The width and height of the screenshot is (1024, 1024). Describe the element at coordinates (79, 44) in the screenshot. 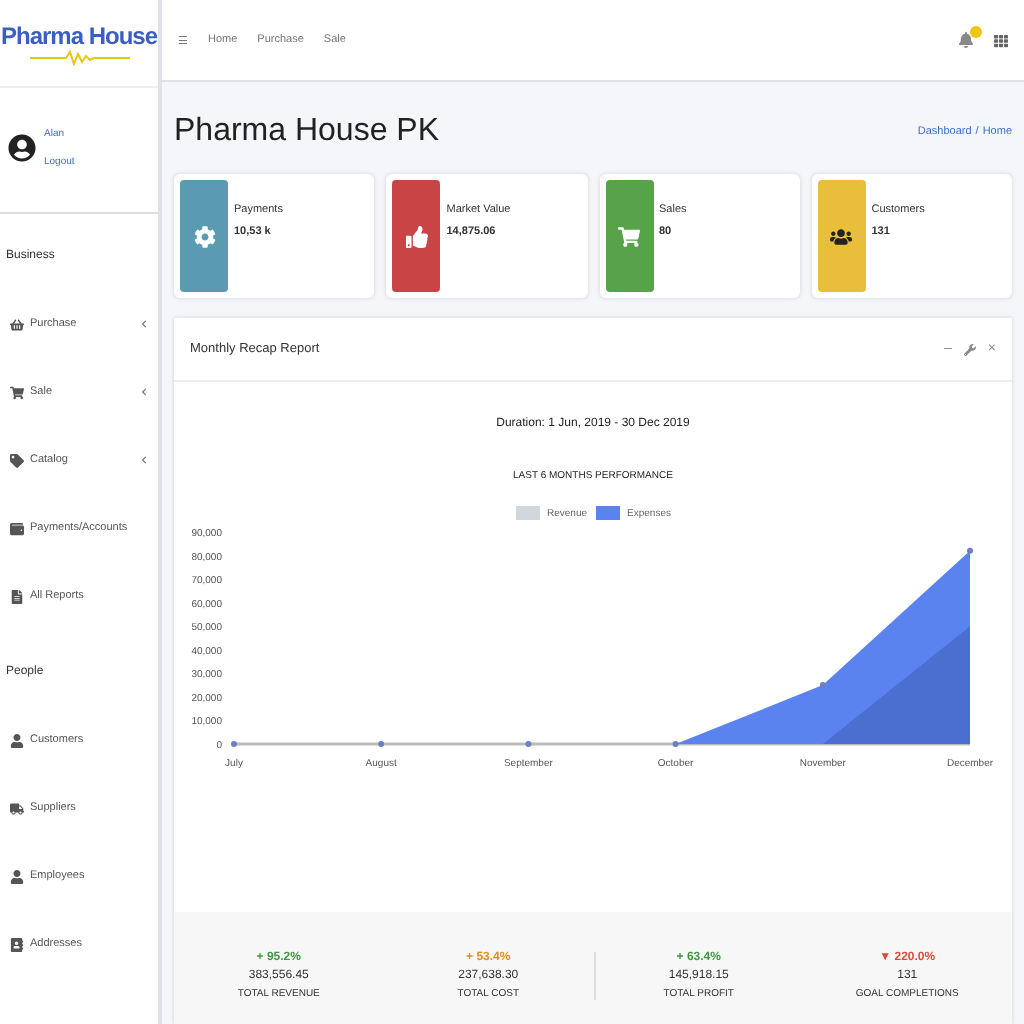

I see `logo: Pharma House` at that location.